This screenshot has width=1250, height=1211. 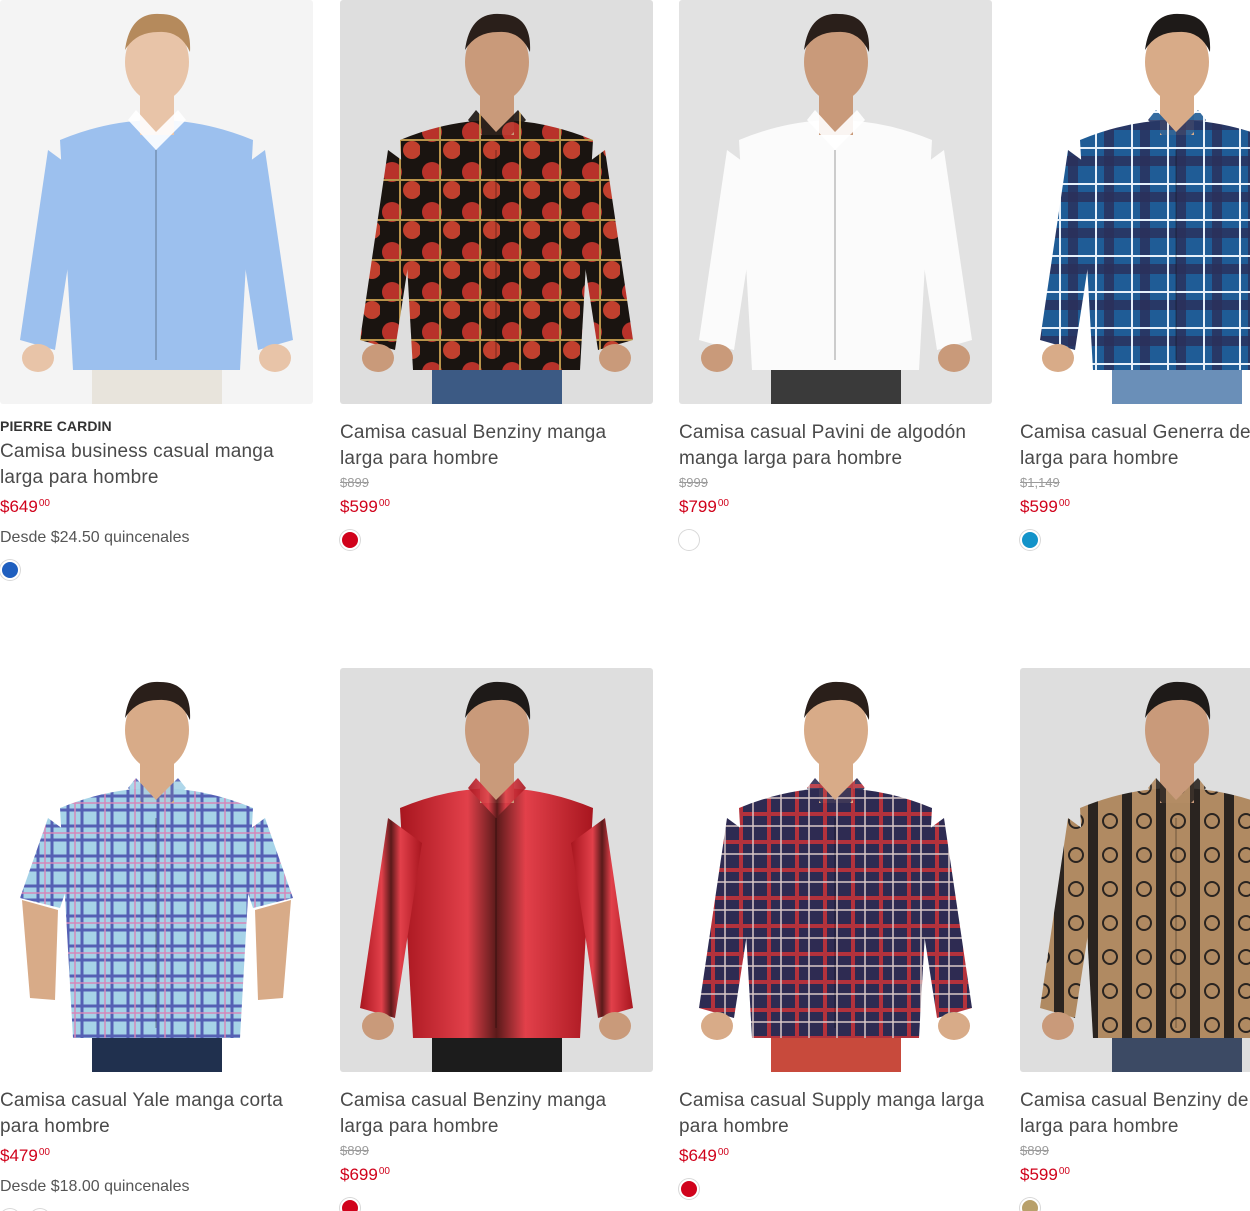 I want to click on sale-price: $79900, so click(x=835, y=505).